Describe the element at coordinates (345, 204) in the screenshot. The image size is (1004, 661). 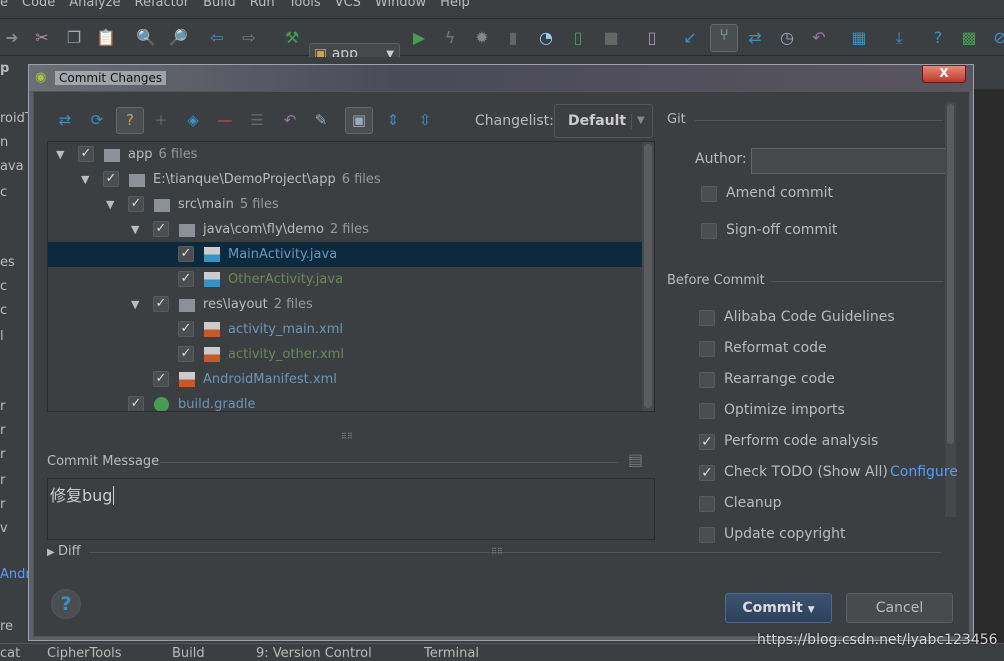
I see `tree-row: ▼ ✓ src\main 5 files` at that location.